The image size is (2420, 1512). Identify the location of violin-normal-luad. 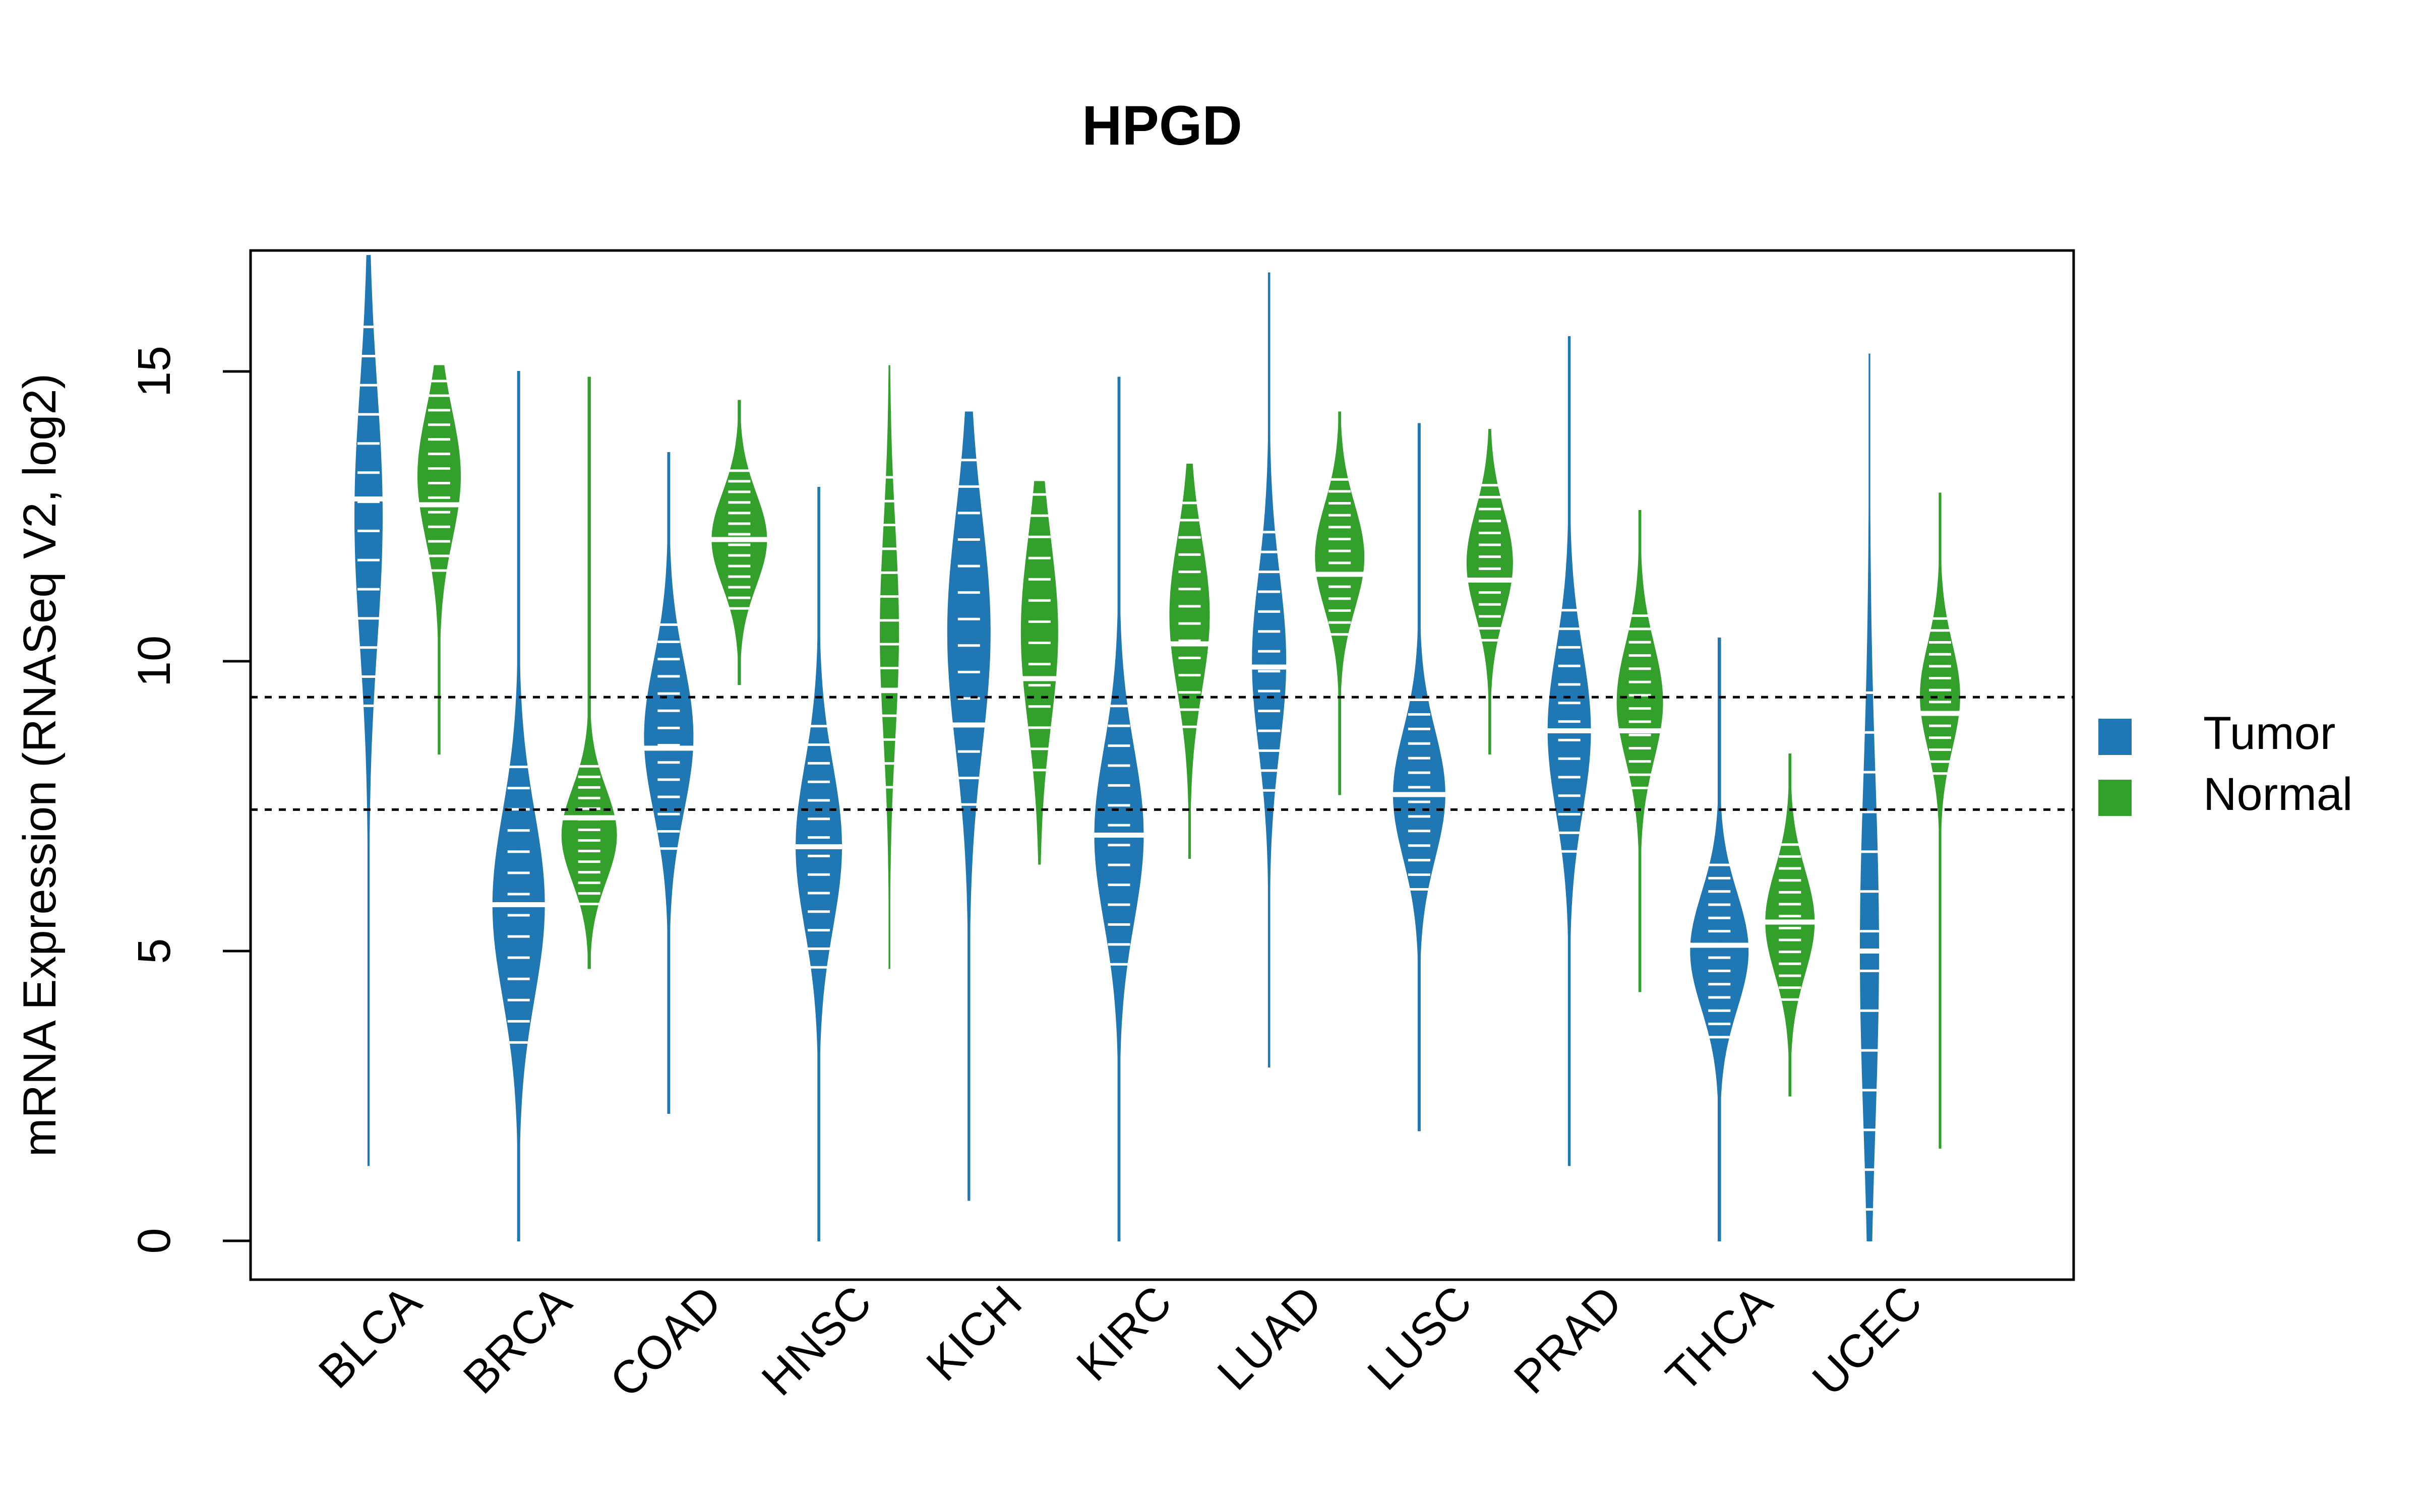
(1339, 603).